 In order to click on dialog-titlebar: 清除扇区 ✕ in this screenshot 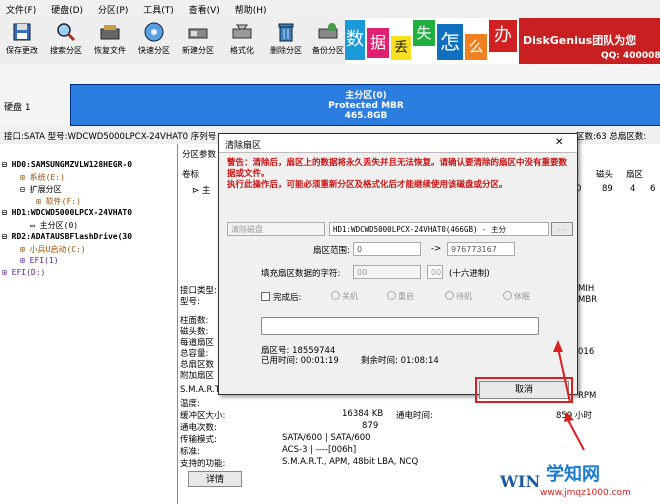, I will do `click(398, 143)`.